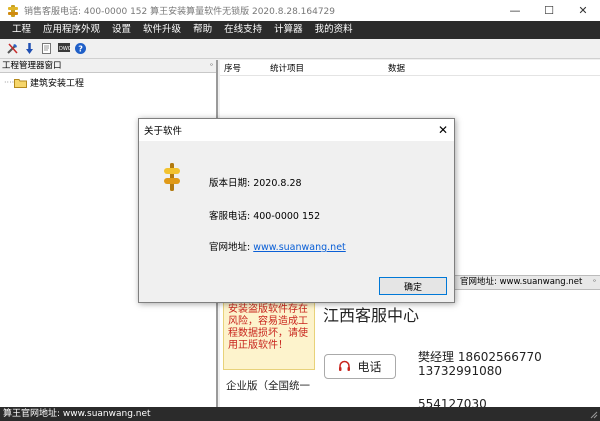 The height and width of the screenshot is (421, 600). Describe the element at coordinates (211, 66) in the screenshot. I see `pin-icon: ᵒ` at that location.